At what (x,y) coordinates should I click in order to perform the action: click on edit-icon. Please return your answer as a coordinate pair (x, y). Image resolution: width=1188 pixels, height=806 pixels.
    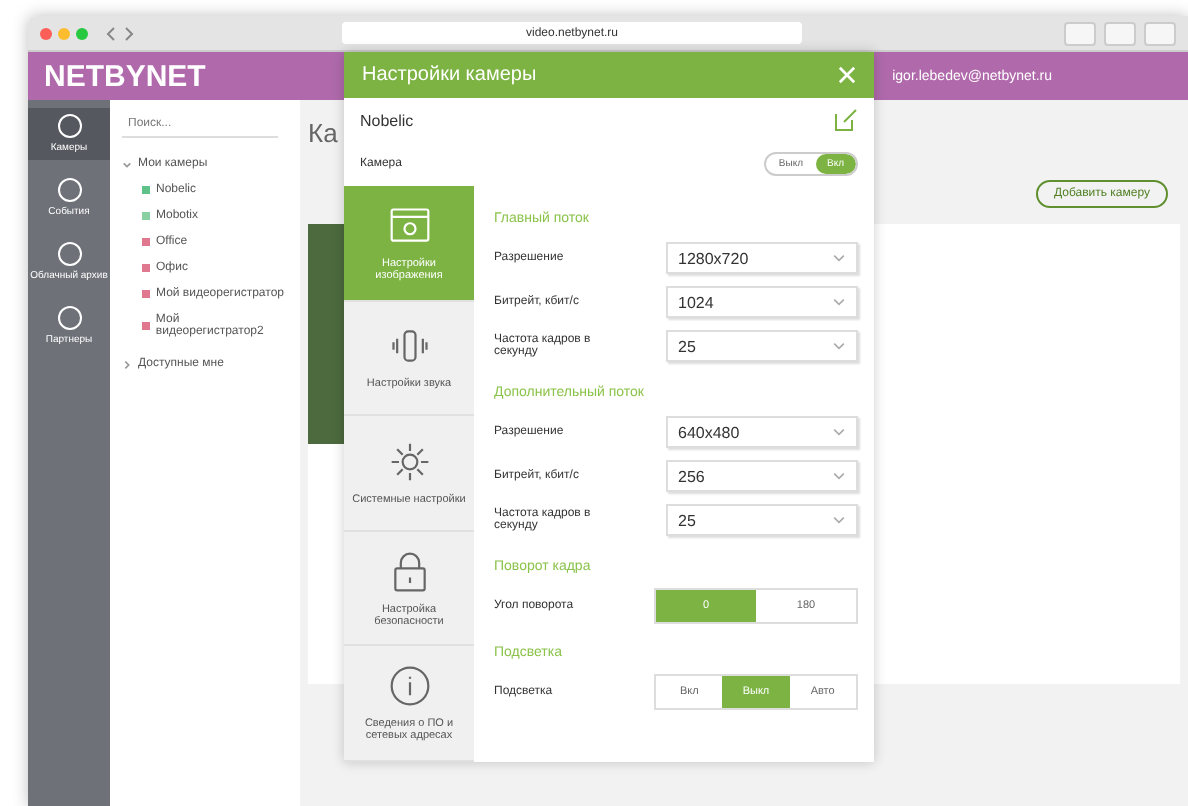
    Looking at the image, I should click on (846, 120).